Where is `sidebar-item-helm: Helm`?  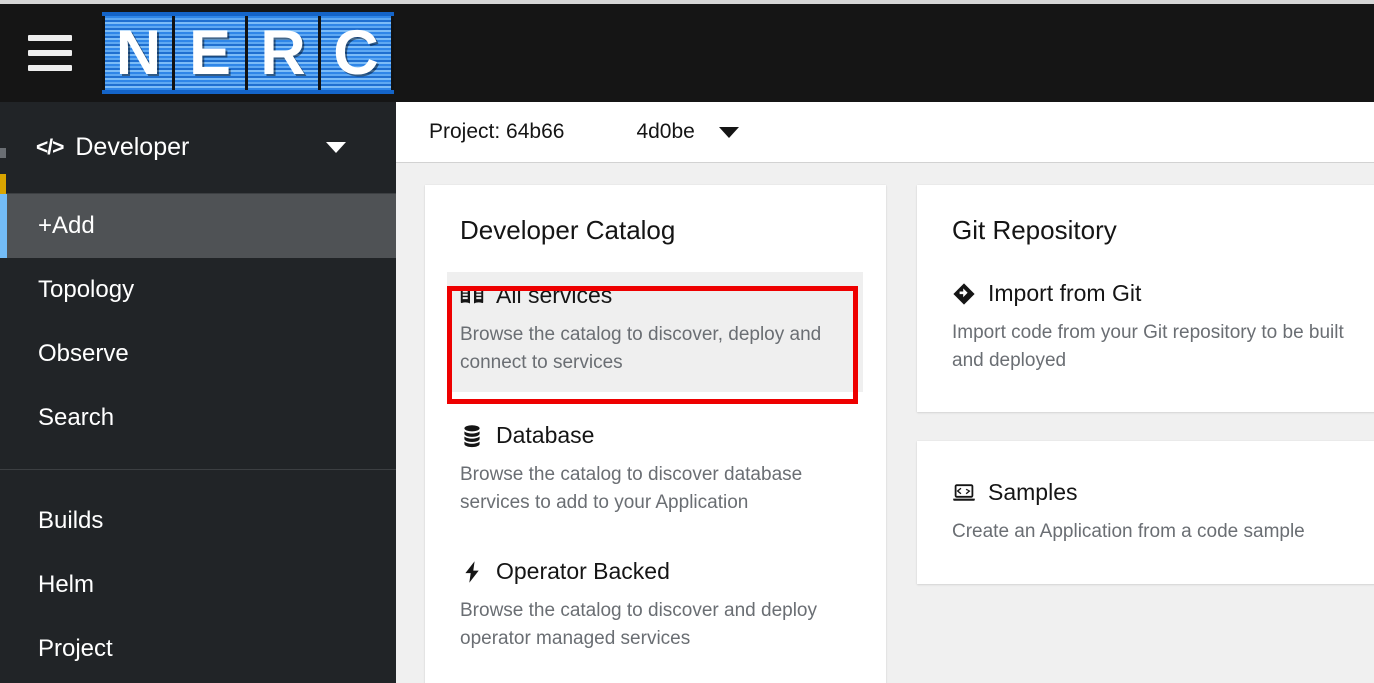 sidebar-item-helm: Helm is located at coordinates (198, 585).